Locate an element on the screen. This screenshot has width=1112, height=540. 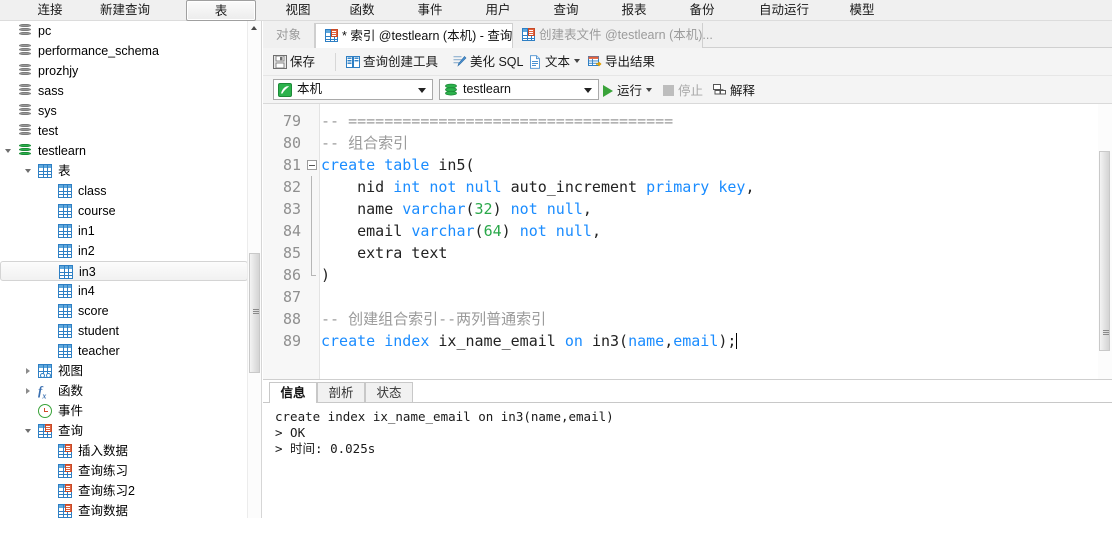
fold-collapse-icon is located at coordinates (312, 165).